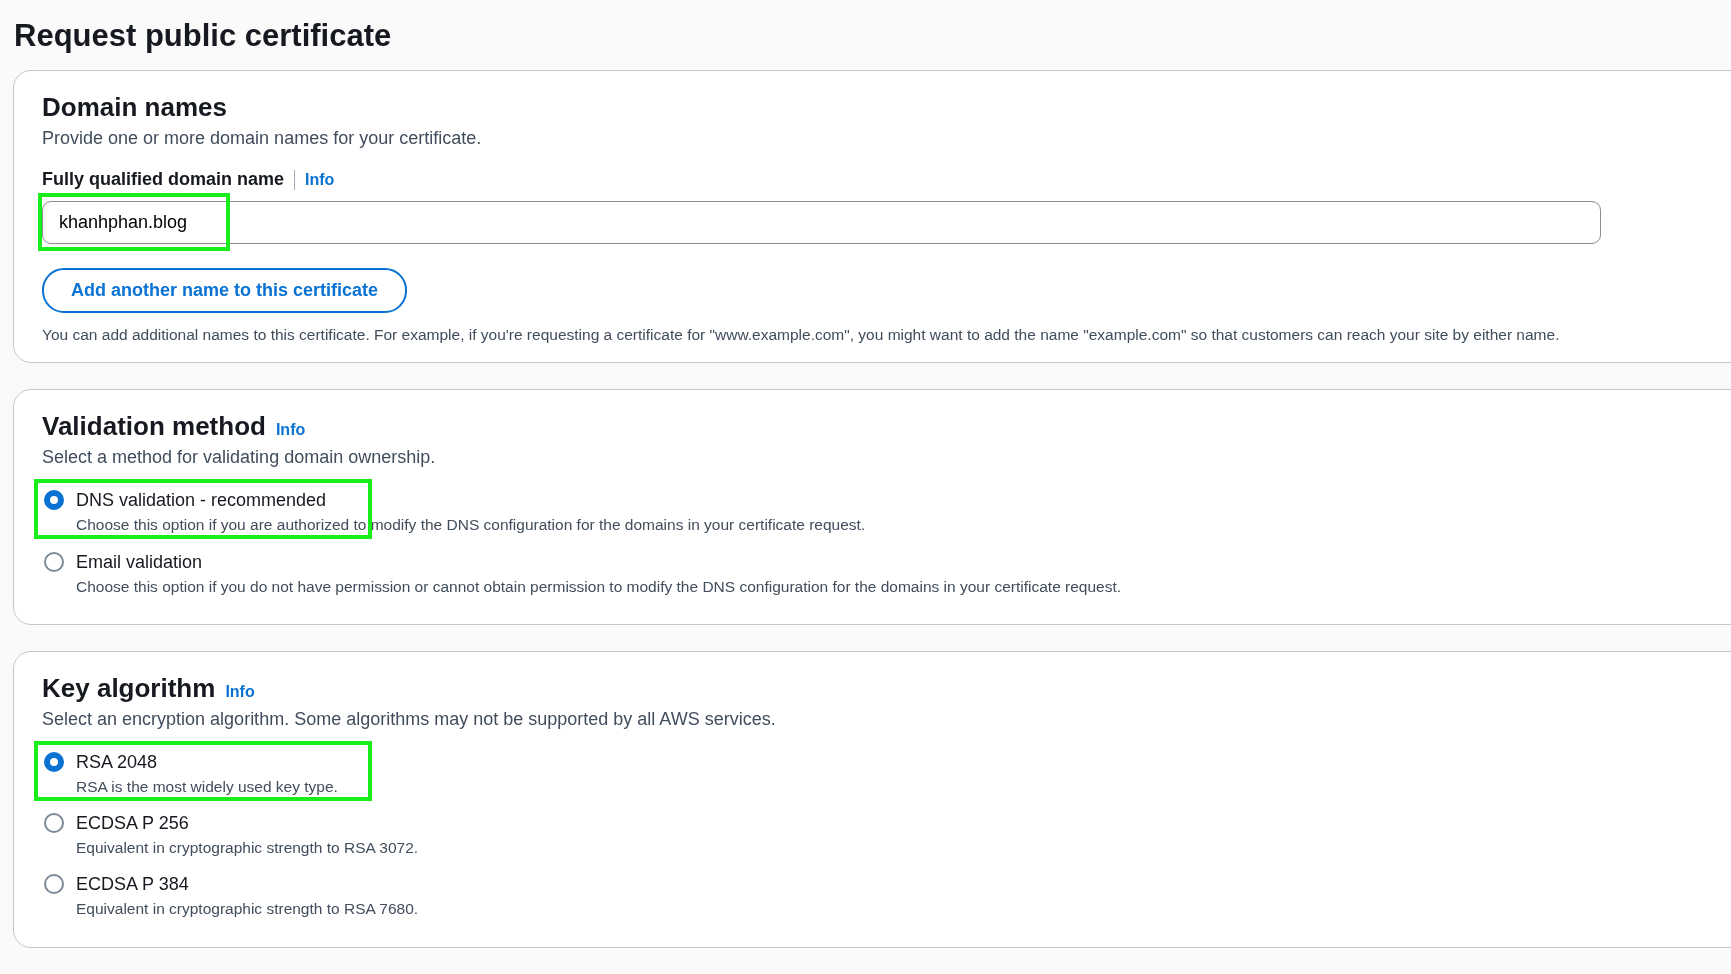  What do you see at coordinates (262, 138) in the screenshot?
I see `section-description: Provide one or more domain names for your certificate.` at bounding box center [262, 138].